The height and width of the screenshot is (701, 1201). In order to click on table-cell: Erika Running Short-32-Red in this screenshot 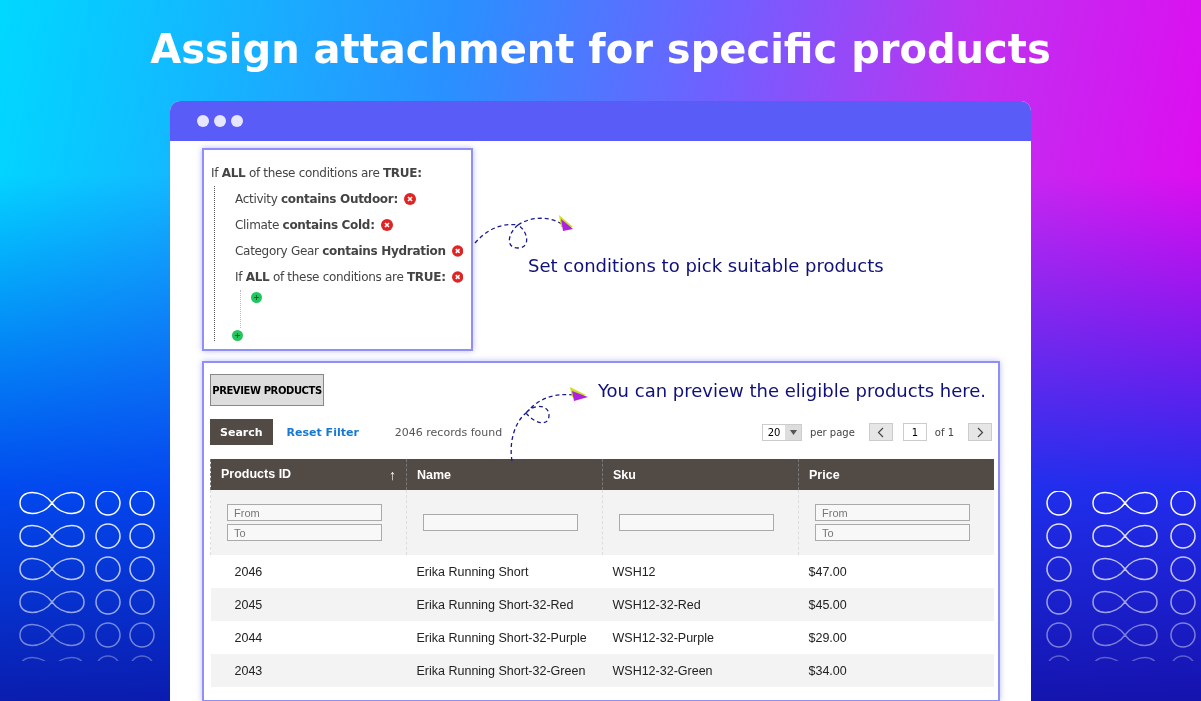, I will do `click(495, 604)`.